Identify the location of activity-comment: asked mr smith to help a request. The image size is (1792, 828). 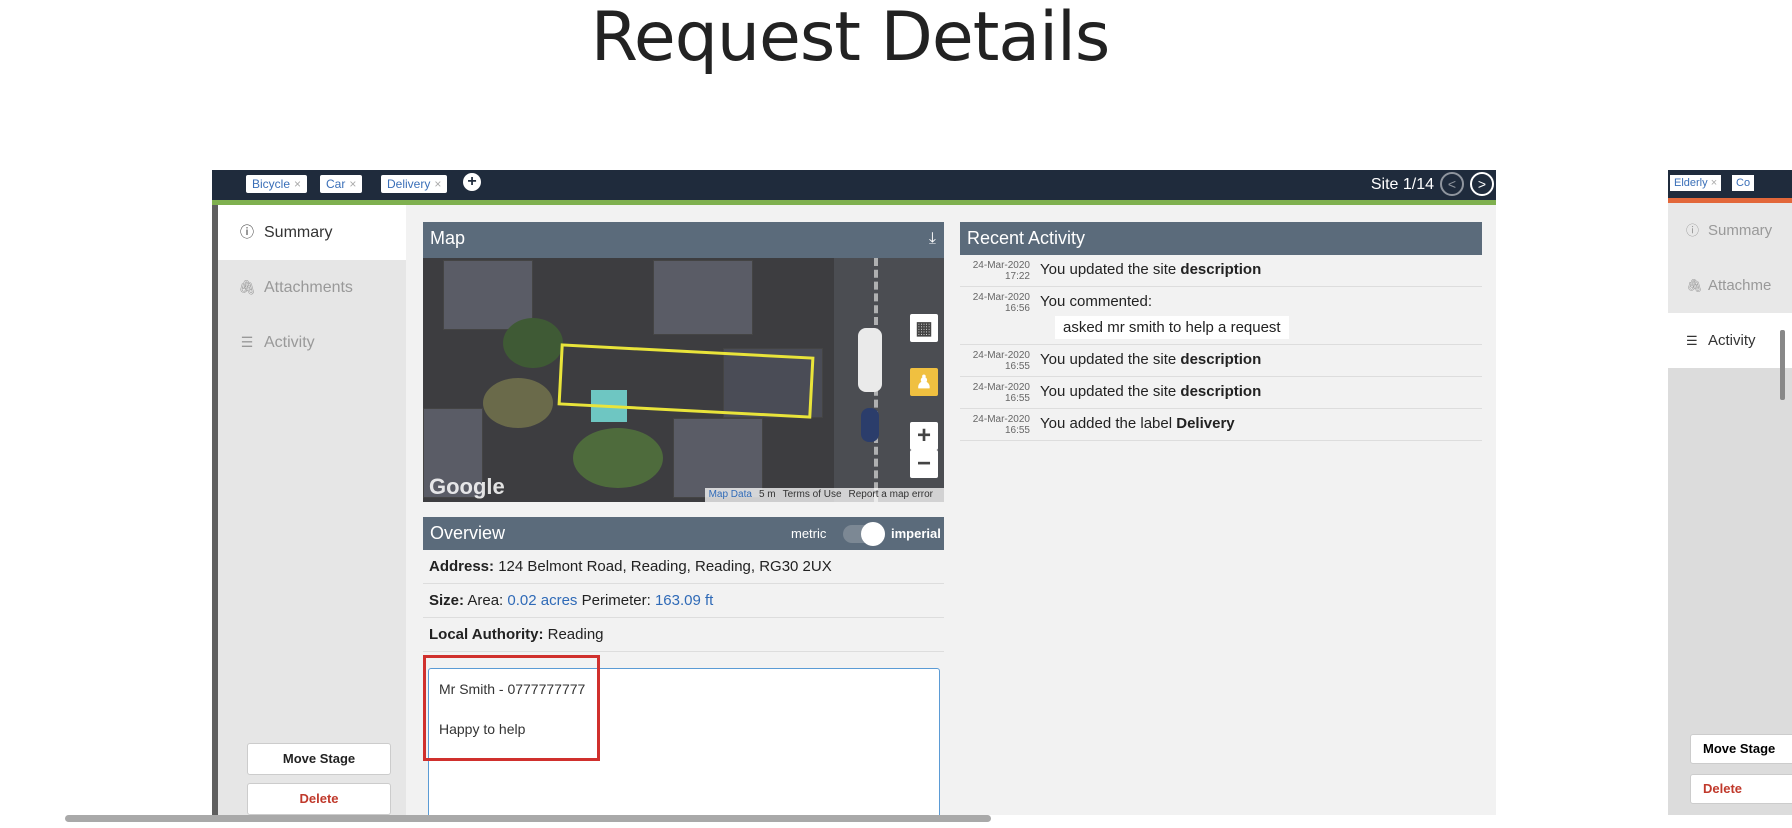
(1172, 327).